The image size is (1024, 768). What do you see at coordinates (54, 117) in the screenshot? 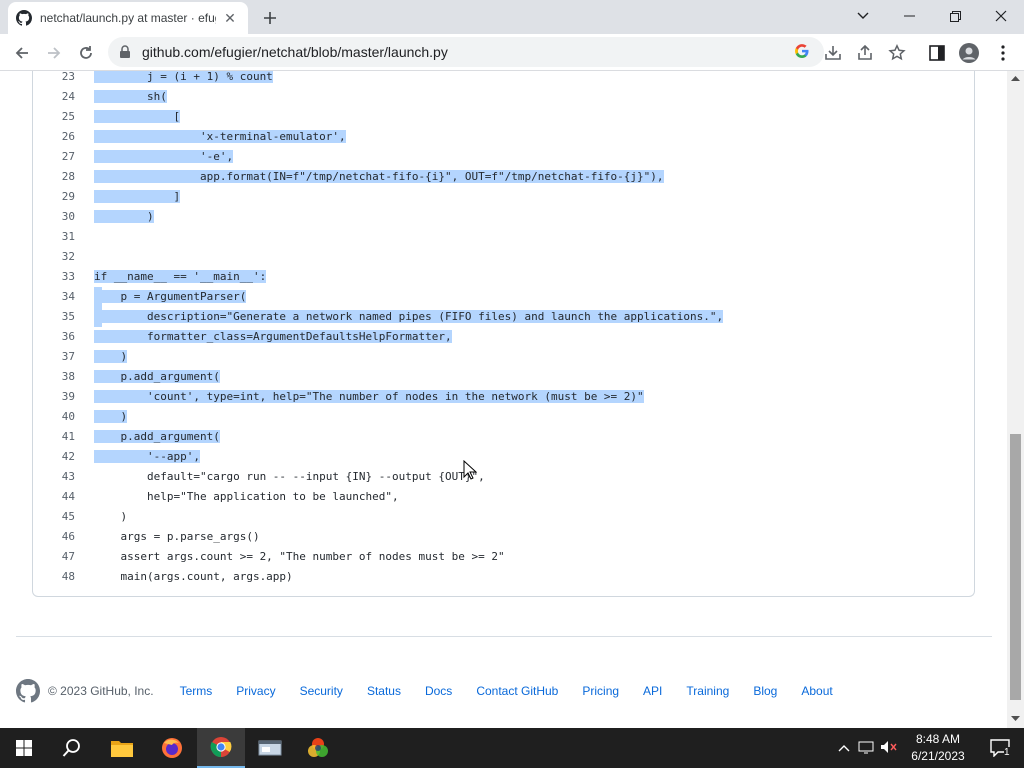
I see `line-number: 25` at bounding box center [54, 117].